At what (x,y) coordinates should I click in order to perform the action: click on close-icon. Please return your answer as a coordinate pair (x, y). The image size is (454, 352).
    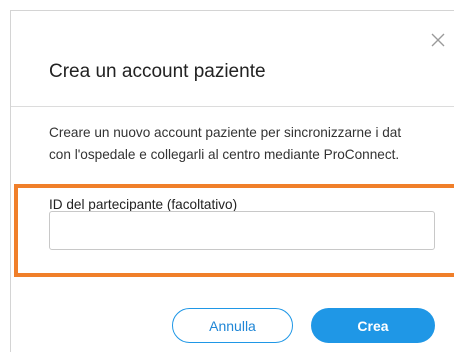
    Looking at the image, I should click on (438, 40).